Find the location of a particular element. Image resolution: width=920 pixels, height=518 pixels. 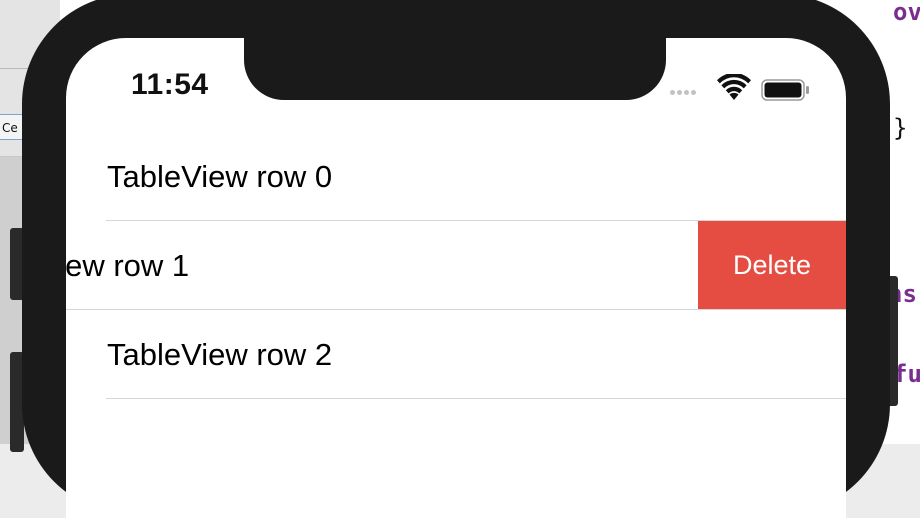

table-row: TableView row 0 is located at coordinates (456, 176).